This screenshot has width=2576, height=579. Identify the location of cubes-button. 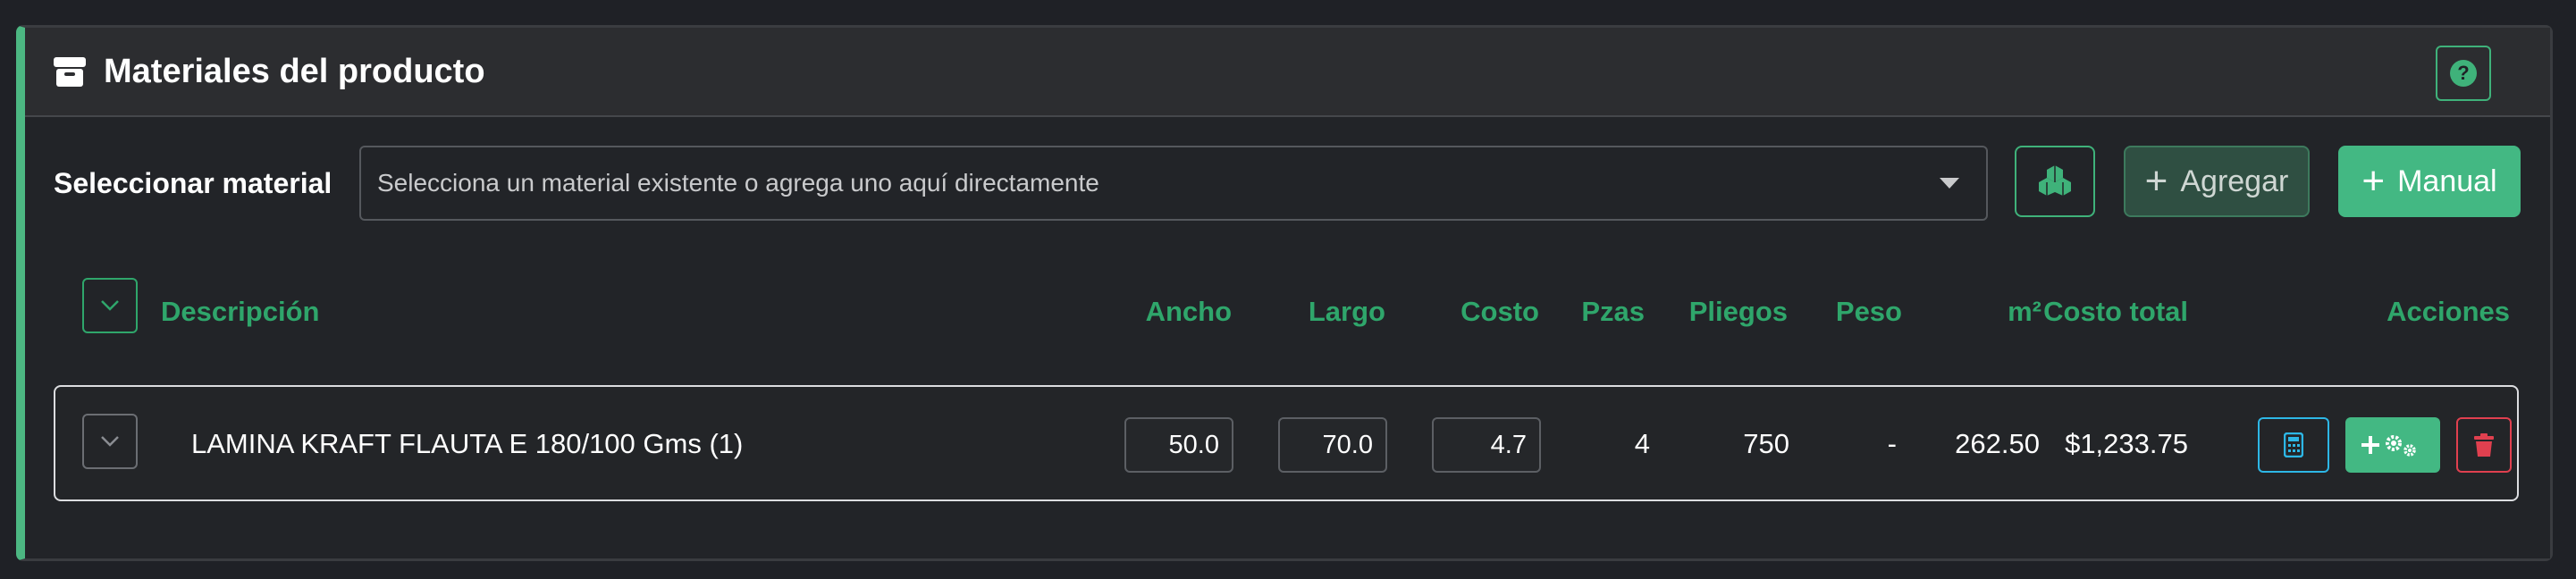
(2055, 181).